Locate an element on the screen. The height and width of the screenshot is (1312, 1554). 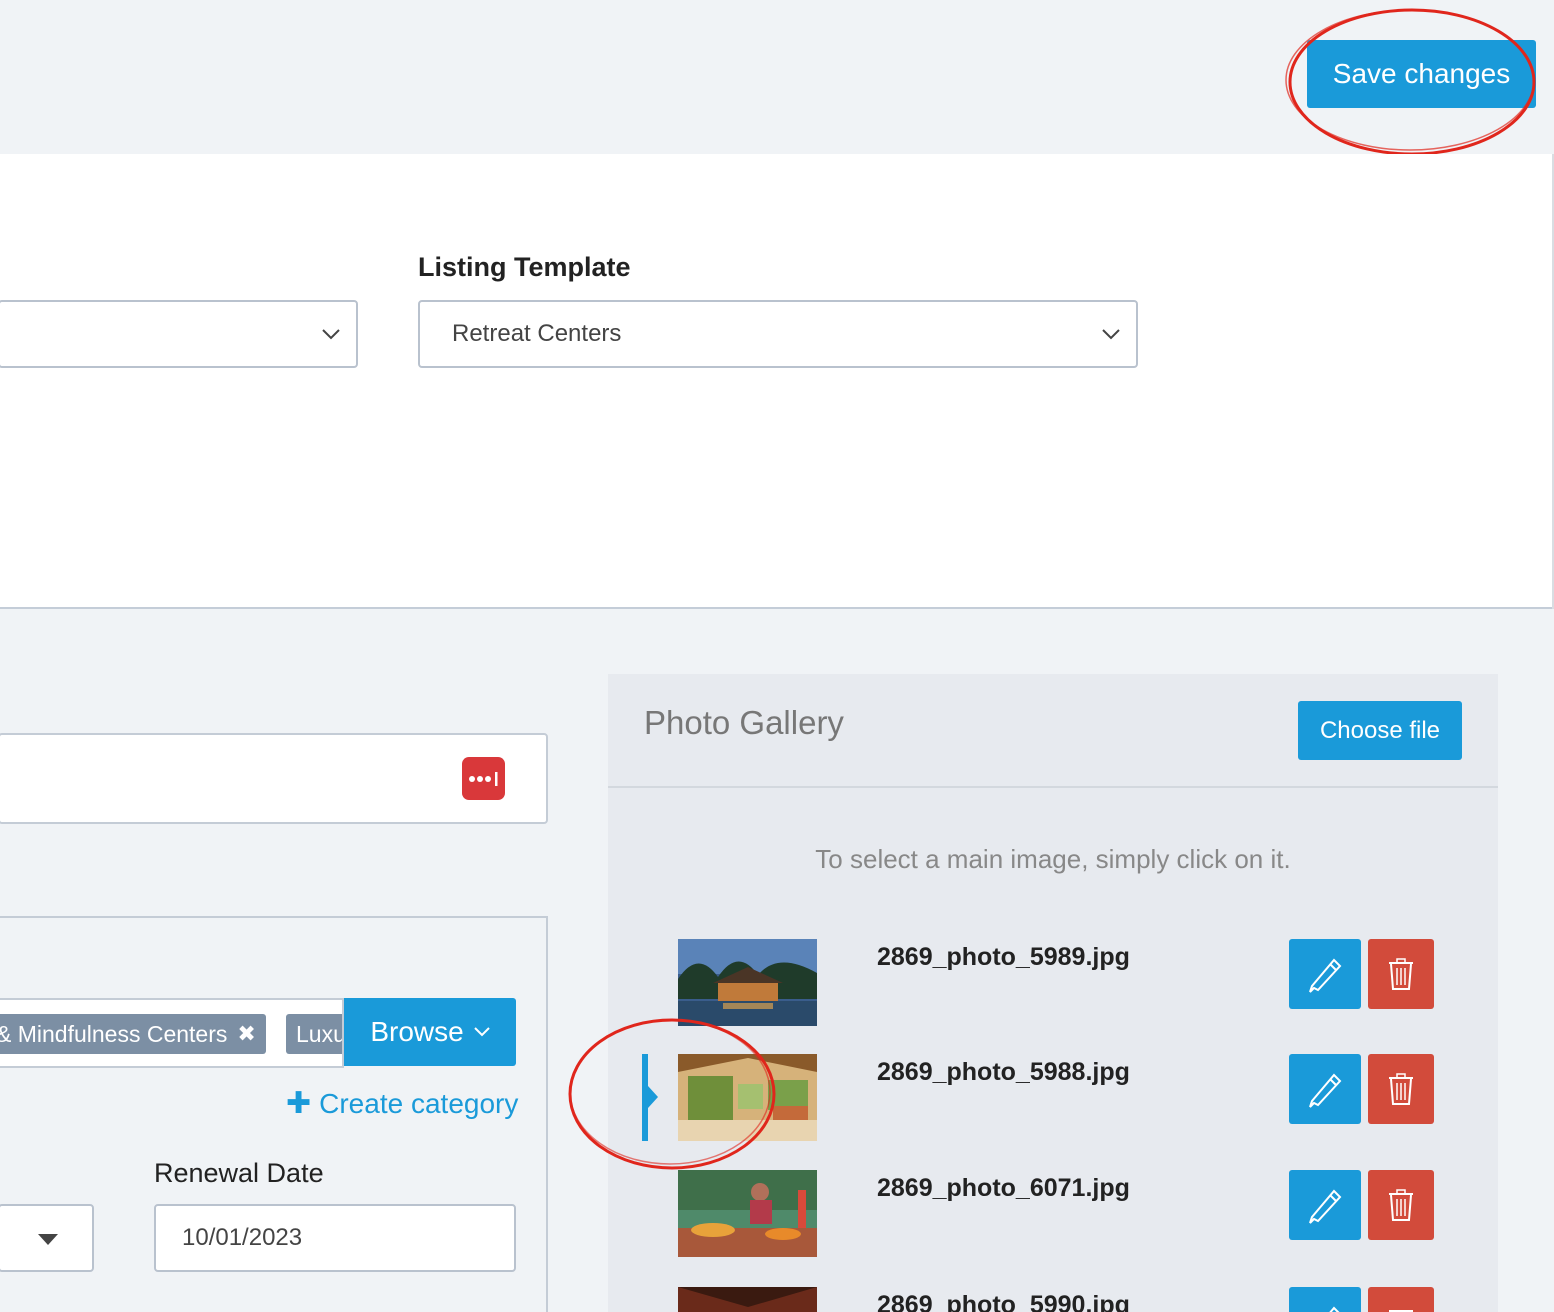
listing-template-select: Retreat Centers is located at coordinates (778, 334).